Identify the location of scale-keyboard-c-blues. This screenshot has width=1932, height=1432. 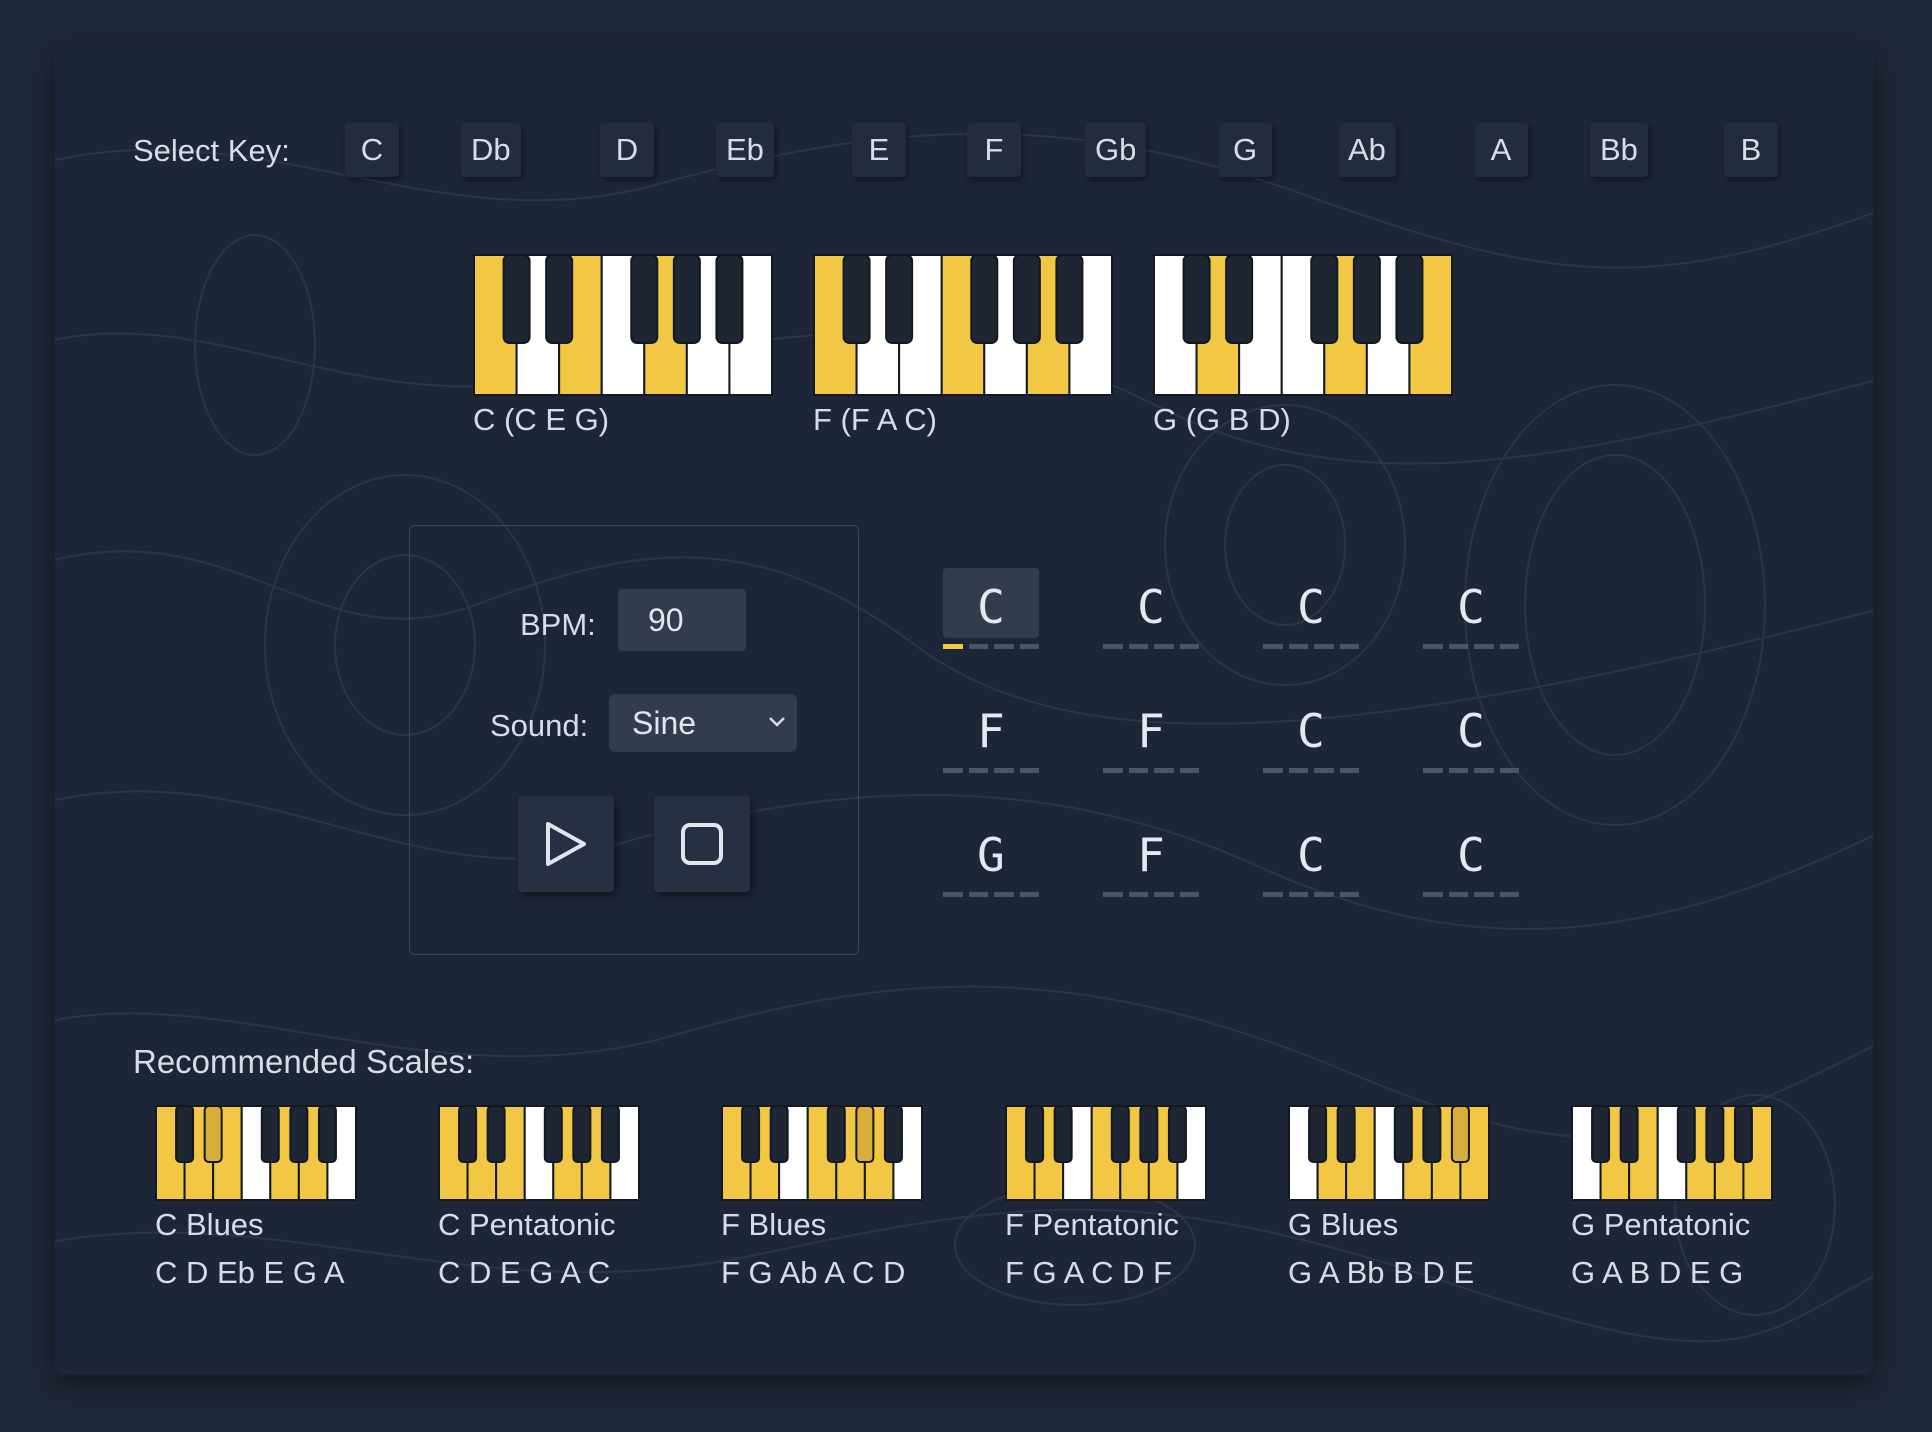
(256, 1153).